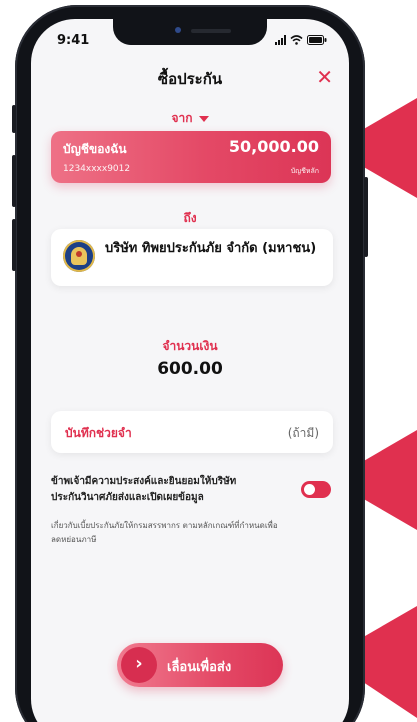 The height and width of the screenshot is (722, 417). What do you see at coordinates (190, 79) in the screenshot?
I see `page-title: ซื้อประกัน` at bounding box center [190, 79].